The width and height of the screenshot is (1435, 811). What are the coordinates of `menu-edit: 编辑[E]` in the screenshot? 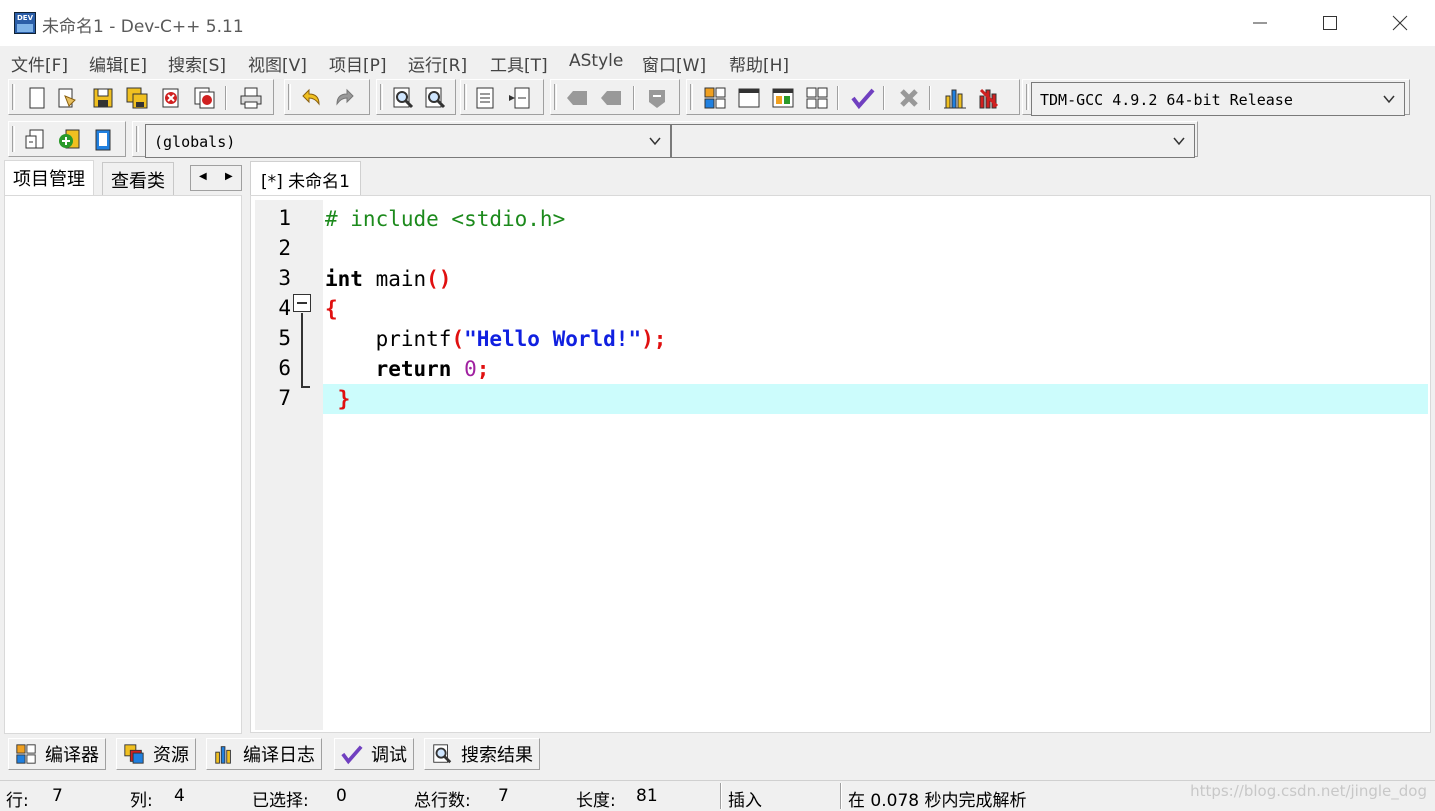 It's located at (118, 63).